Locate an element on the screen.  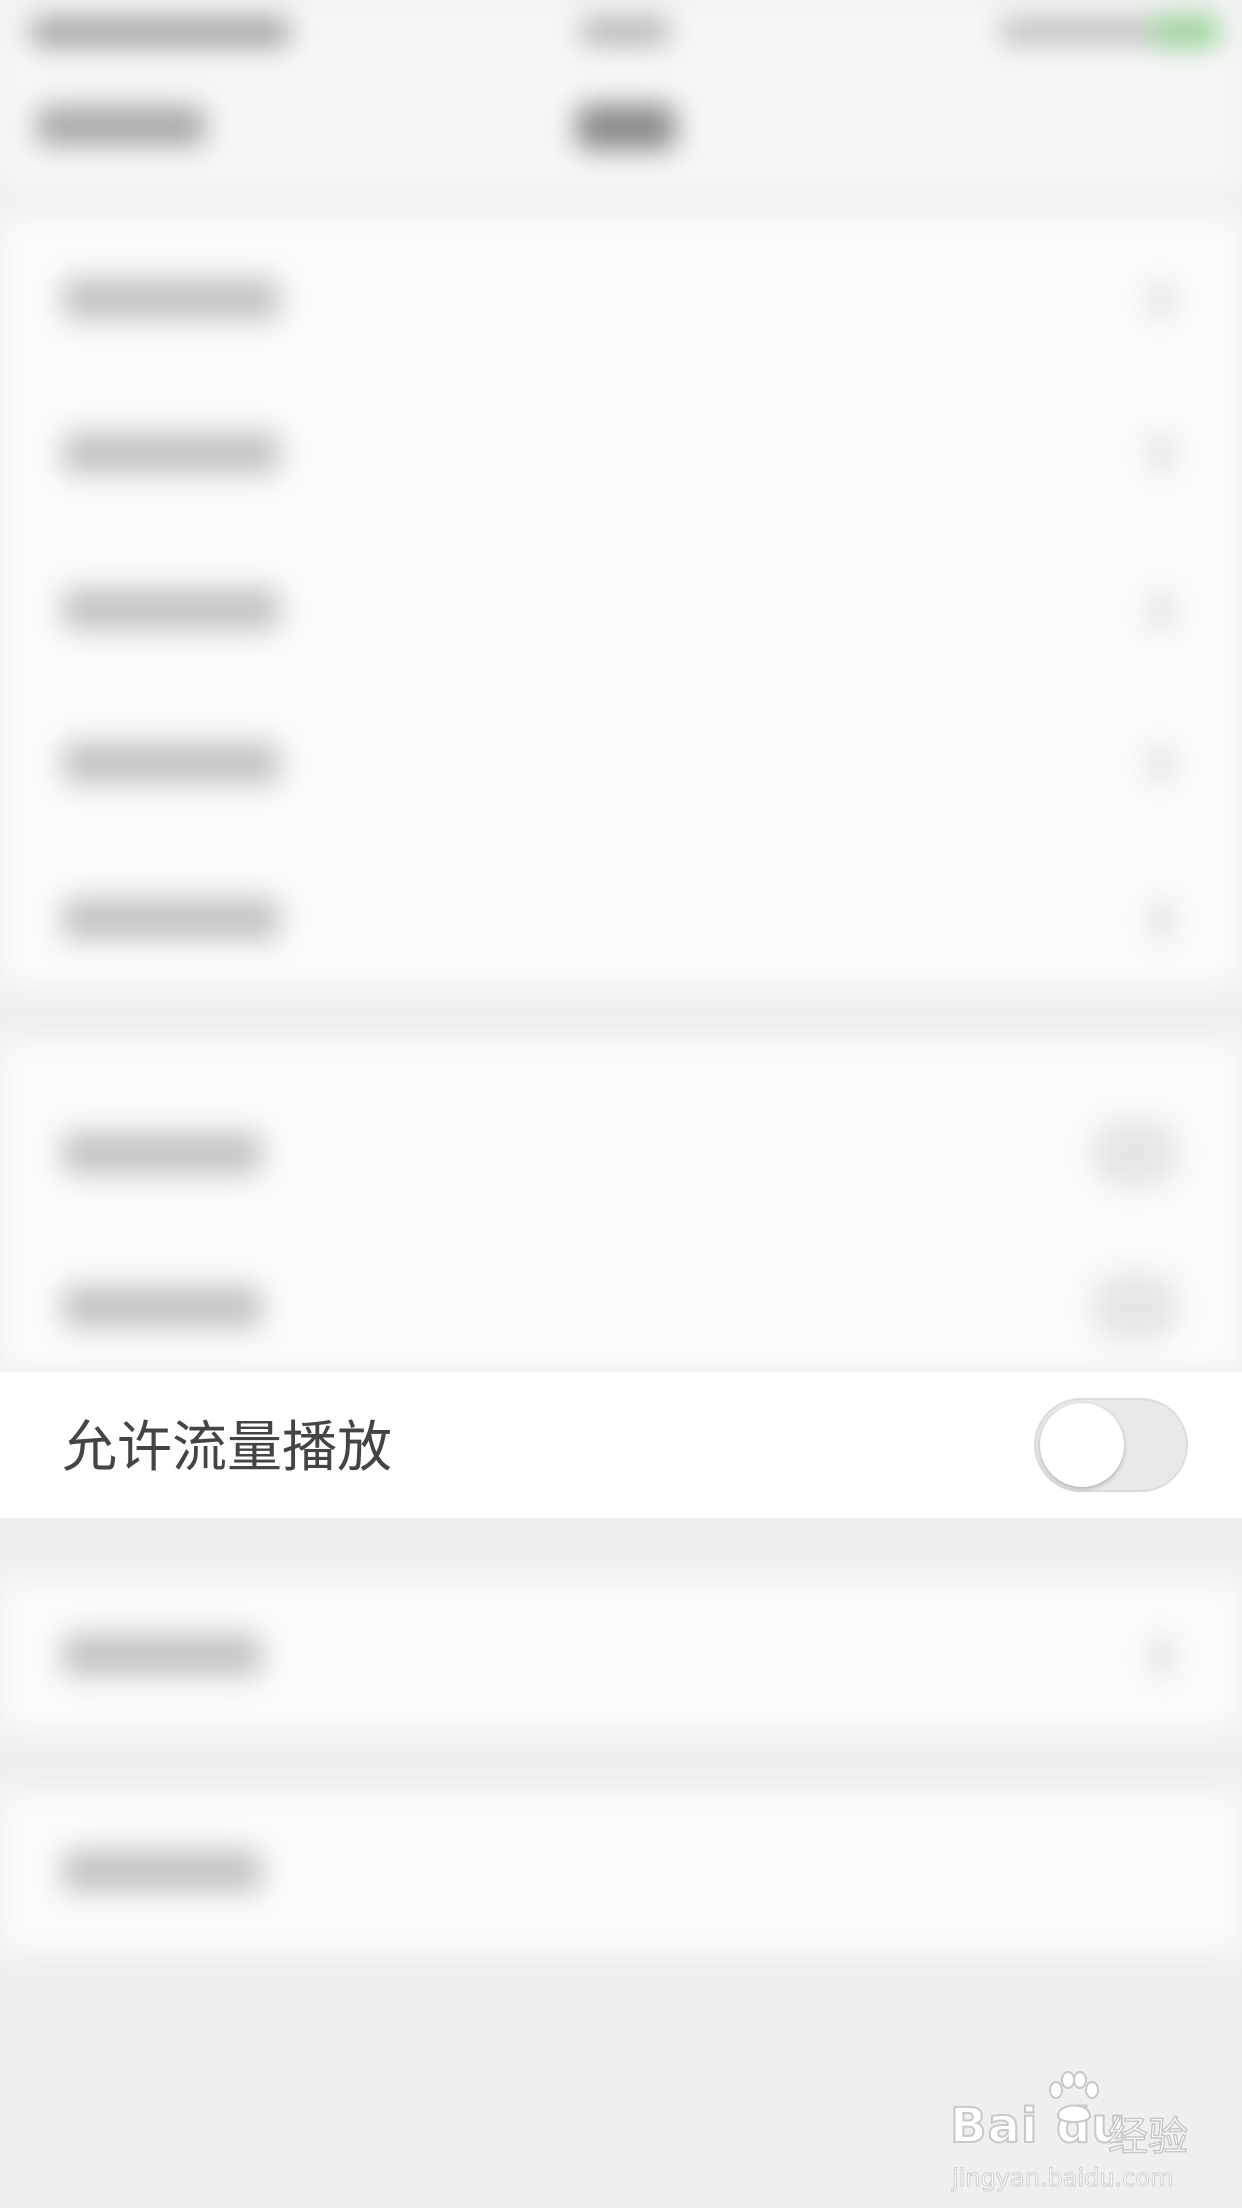
status-time-placeholder is located at coordinates (625, 31).